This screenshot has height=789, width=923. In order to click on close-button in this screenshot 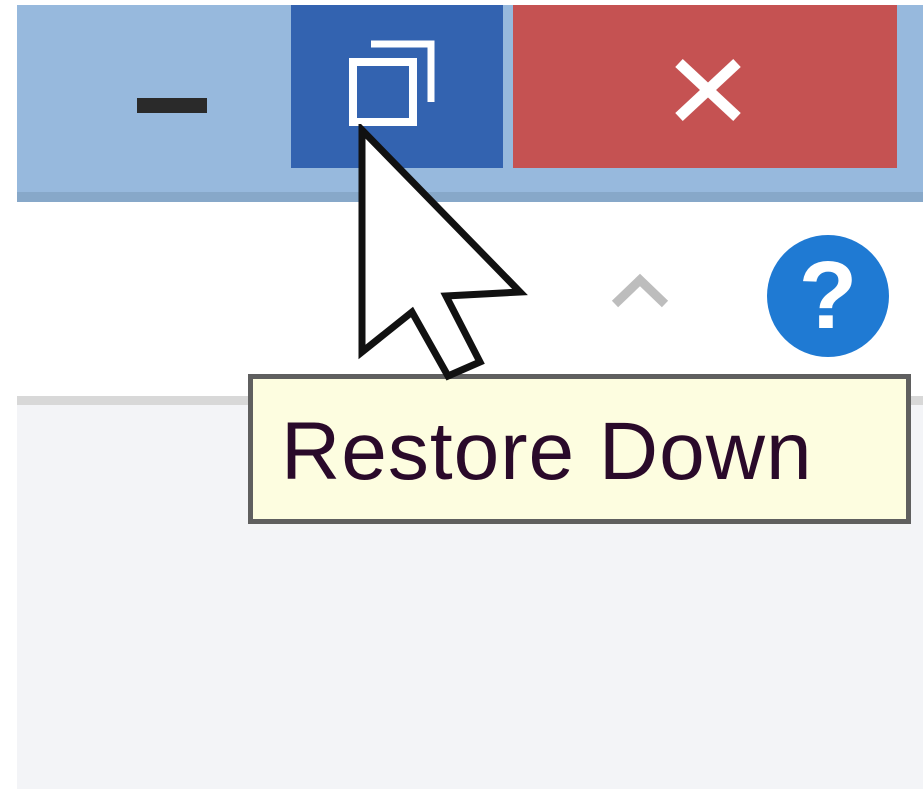, I will do `click(705, 86)`.